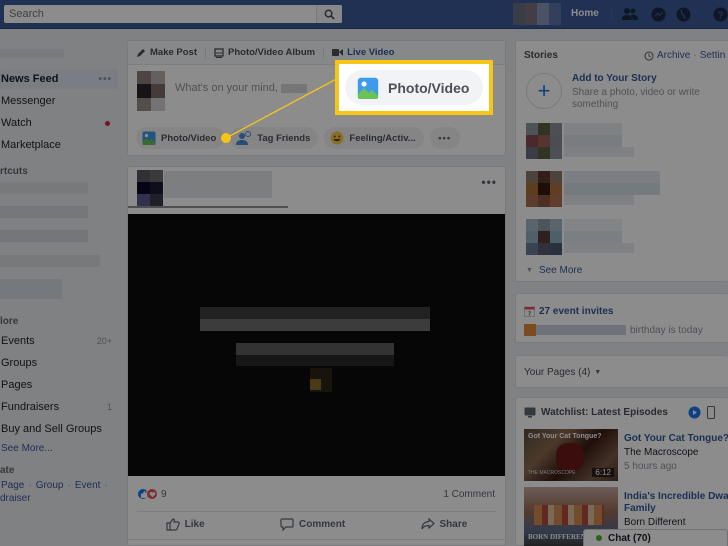 Image resolution: width=728 pixels, height=546 pixels. Describe the element at coordinates (444, 138) in the screenshot. I see `more-options-button: •••` at that location.